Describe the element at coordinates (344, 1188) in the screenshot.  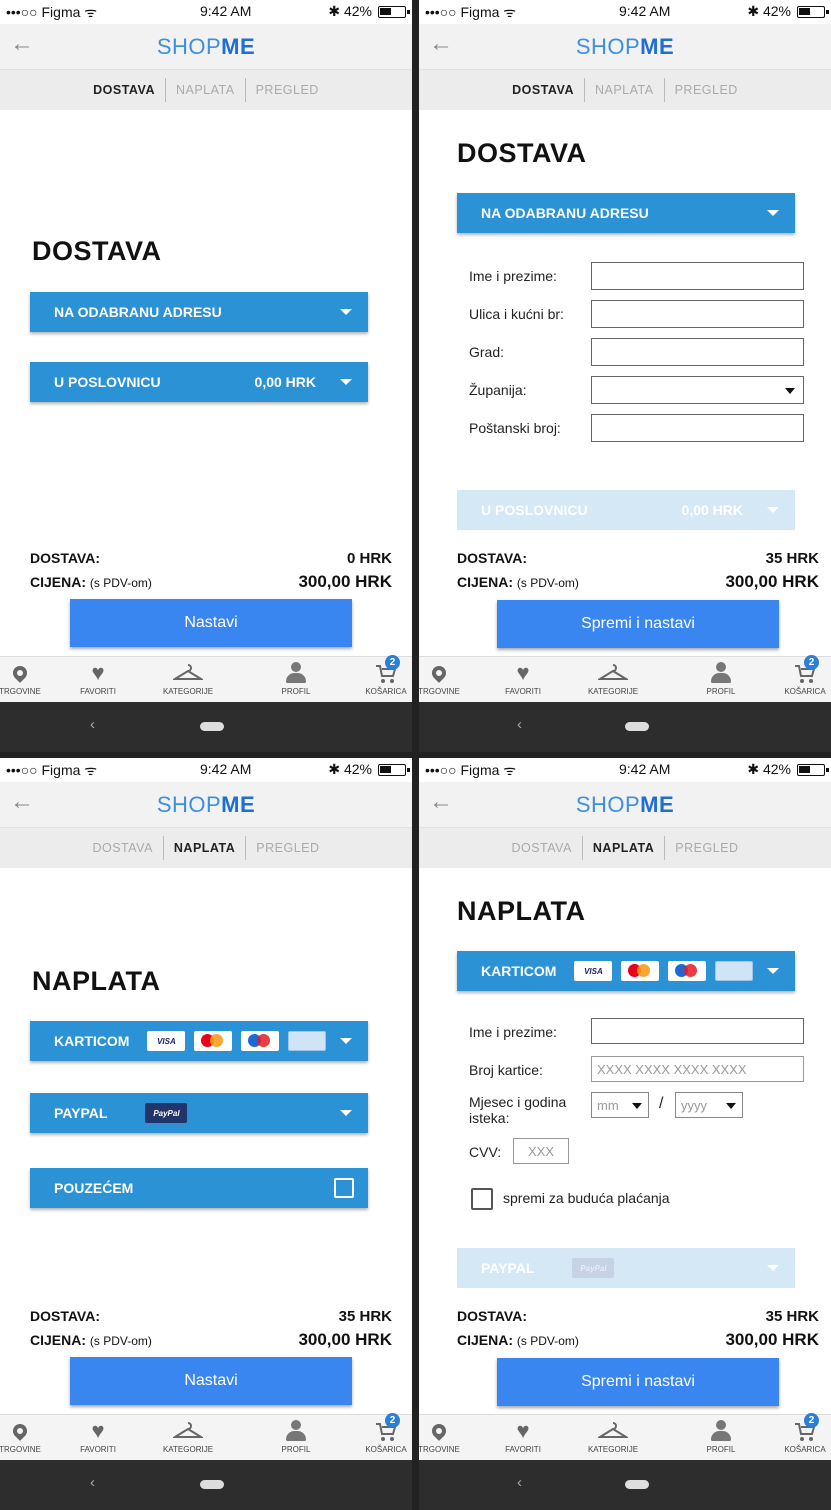
I see `cod-checkbox` at that location.